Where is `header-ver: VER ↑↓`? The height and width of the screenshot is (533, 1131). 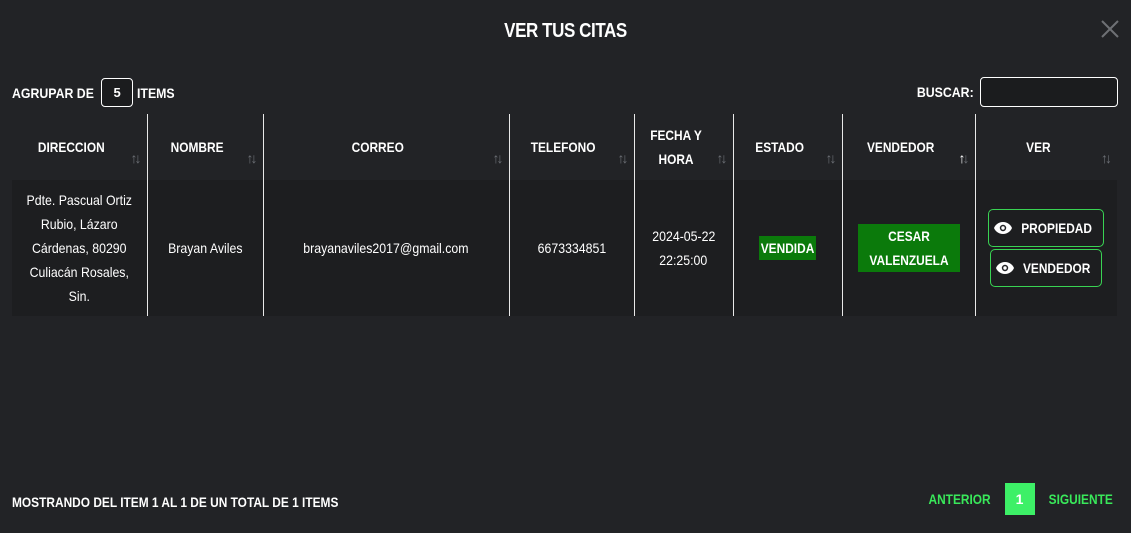 header-ver: VER ↑↓ is located at coordinates (1045, 147).